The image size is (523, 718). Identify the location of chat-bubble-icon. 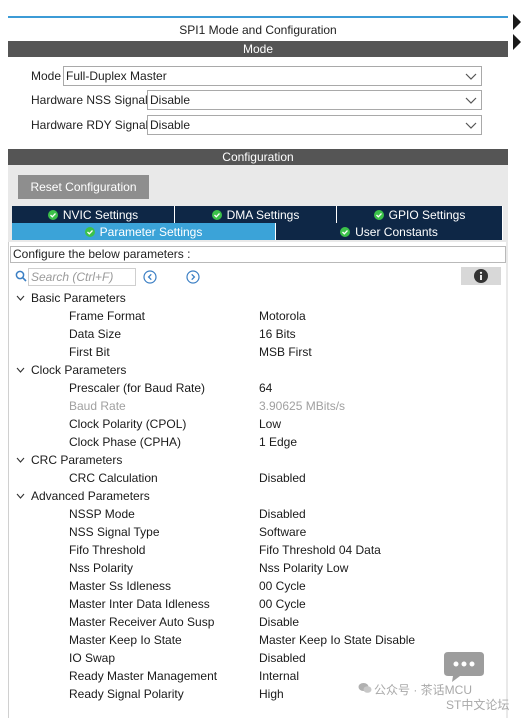
(464, 667).